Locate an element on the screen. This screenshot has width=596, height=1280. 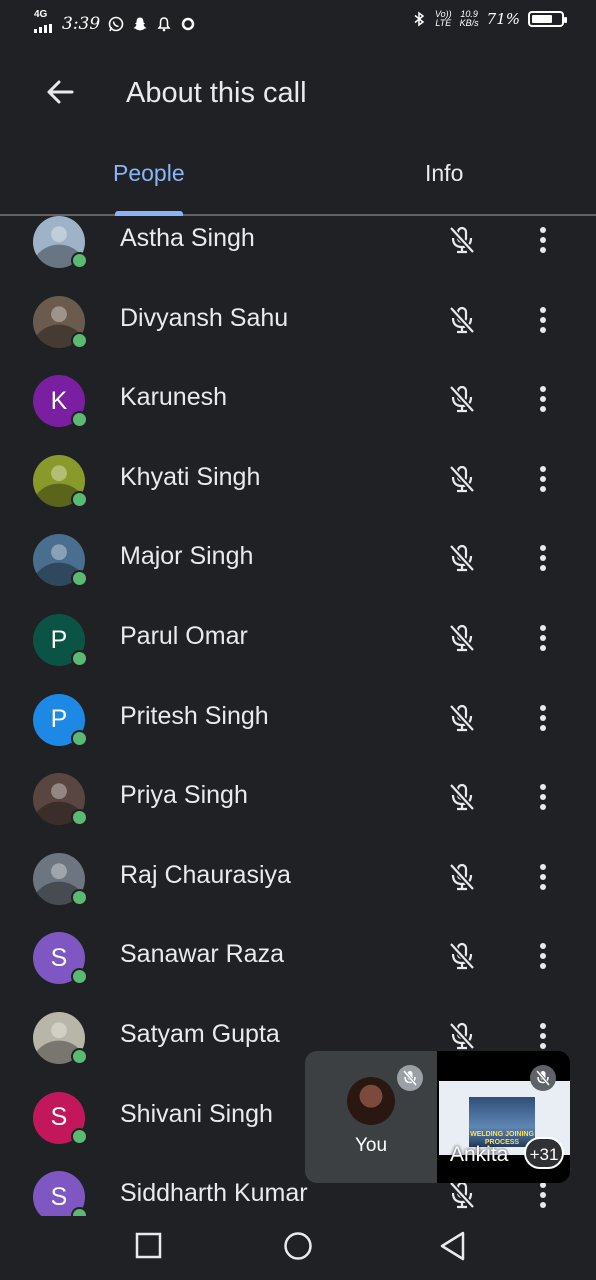
o-app-icon is located at coordinates (188, 23).